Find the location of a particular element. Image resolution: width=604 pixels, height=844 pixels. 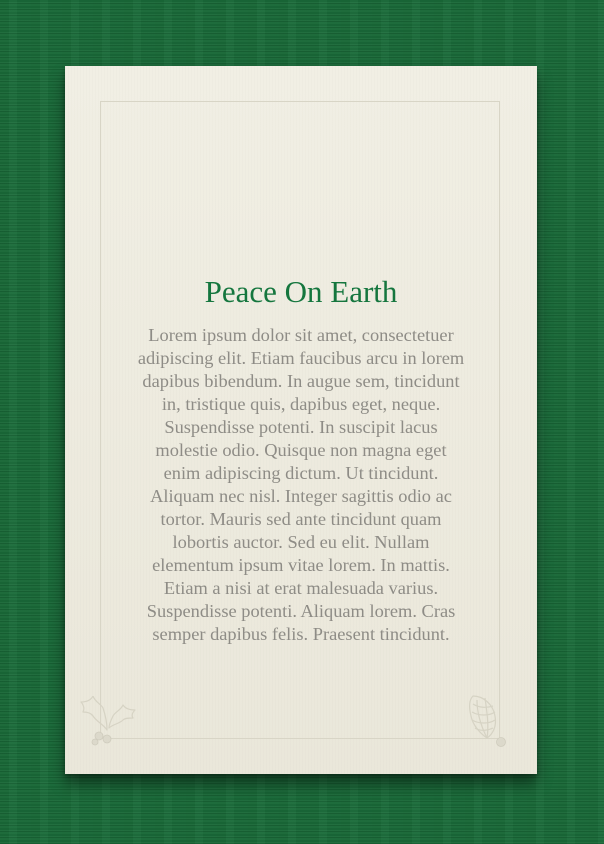

holly-icon is located at coordinates (108, 721).